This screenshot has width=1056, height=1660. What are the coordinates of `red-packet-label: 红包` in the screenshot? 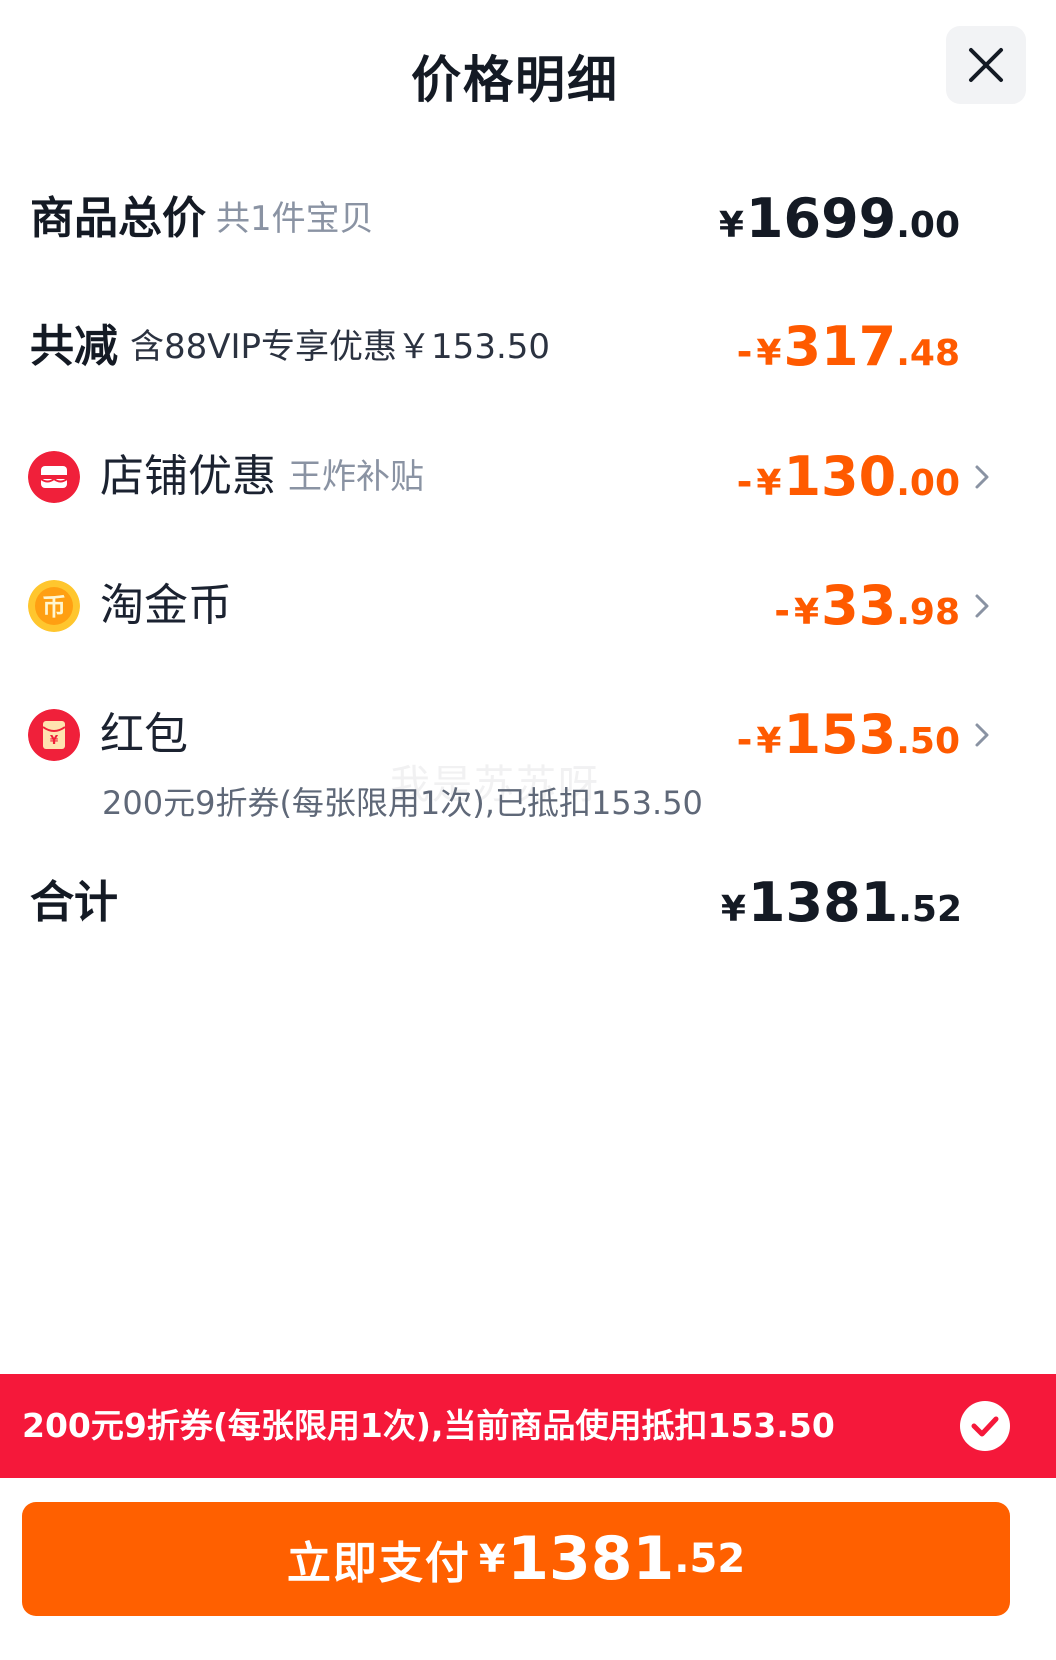 It's located at (144, 734).